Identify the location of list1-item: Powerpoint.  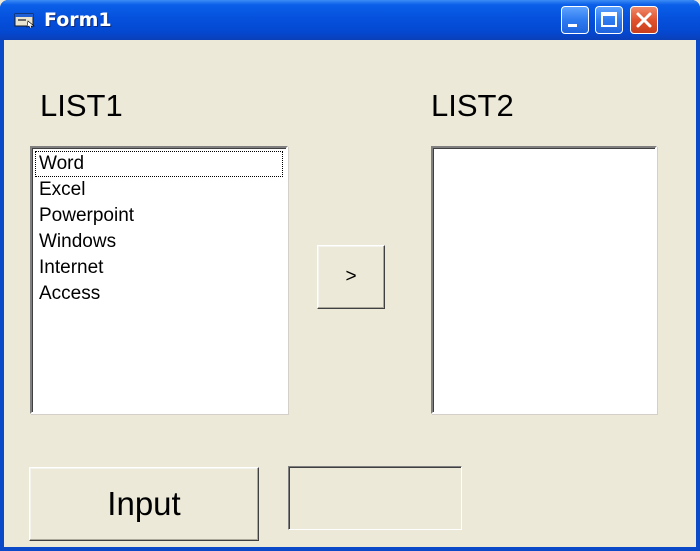
(160, 216).